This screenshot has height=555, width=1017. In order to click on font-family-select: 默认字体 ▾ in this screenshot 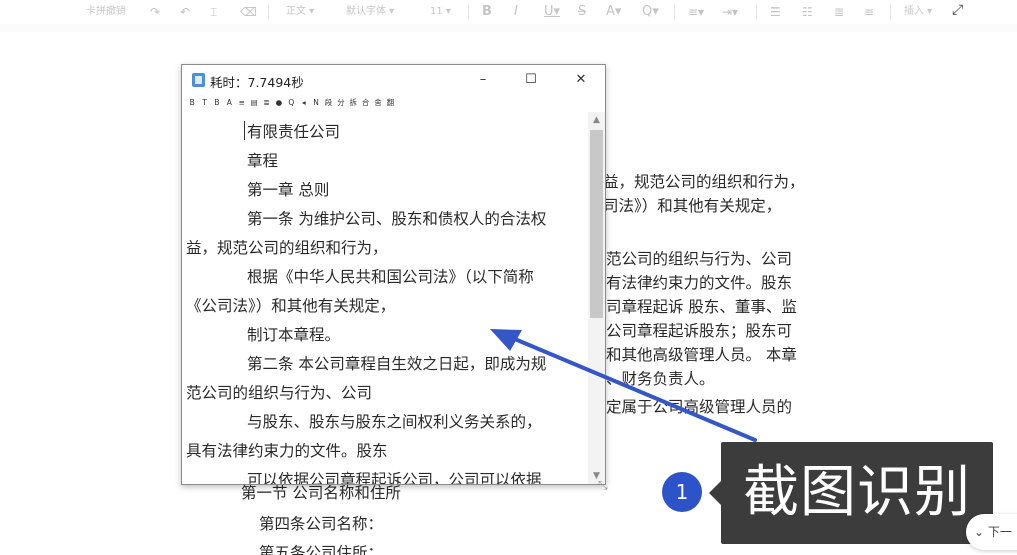, I will do `click(370, 12)`.